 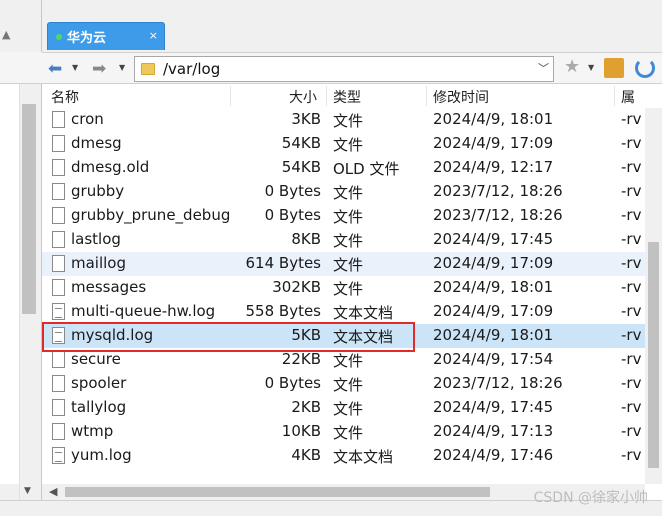 What do you see at coordinates (122, 67) in the screenshot?
I see `forward-dropdown-icon: ▼` at bounding box center [122, 67].